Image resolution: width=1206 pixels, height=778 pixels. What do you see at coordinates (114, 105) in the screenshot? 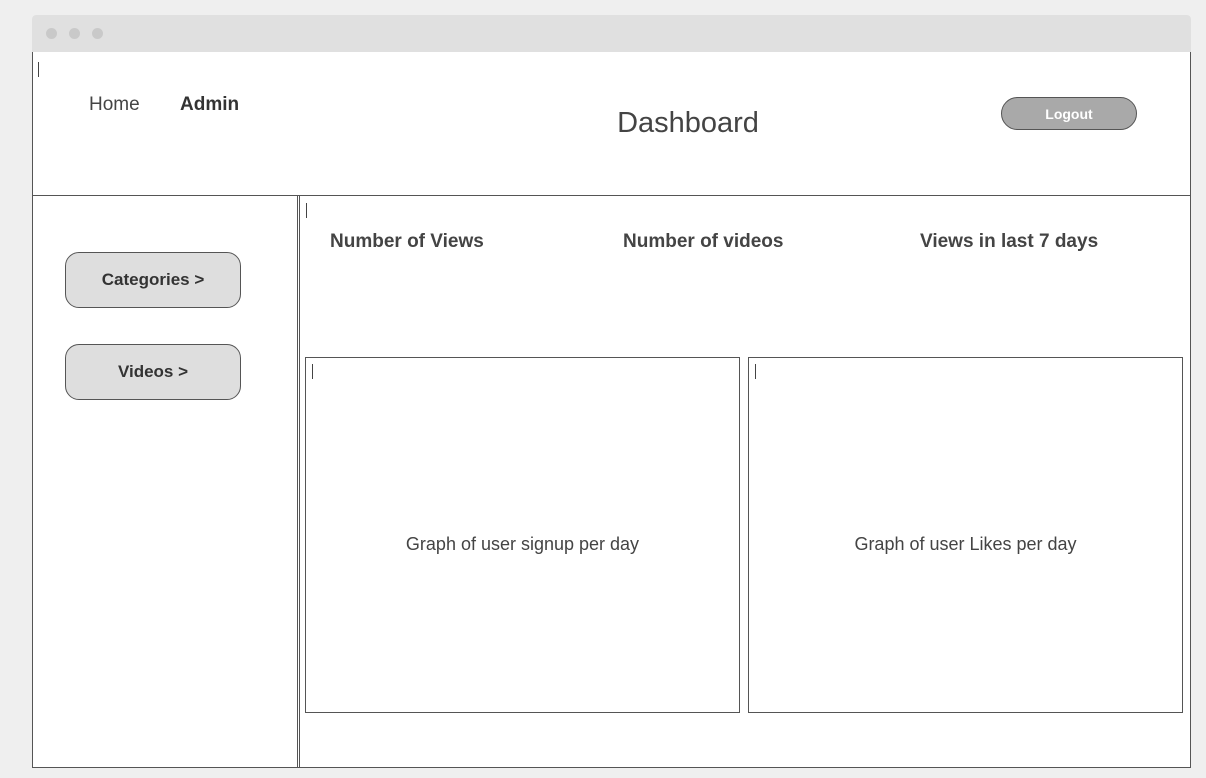
I see `nav-home-link: Home` at bounding box center [114, 105].